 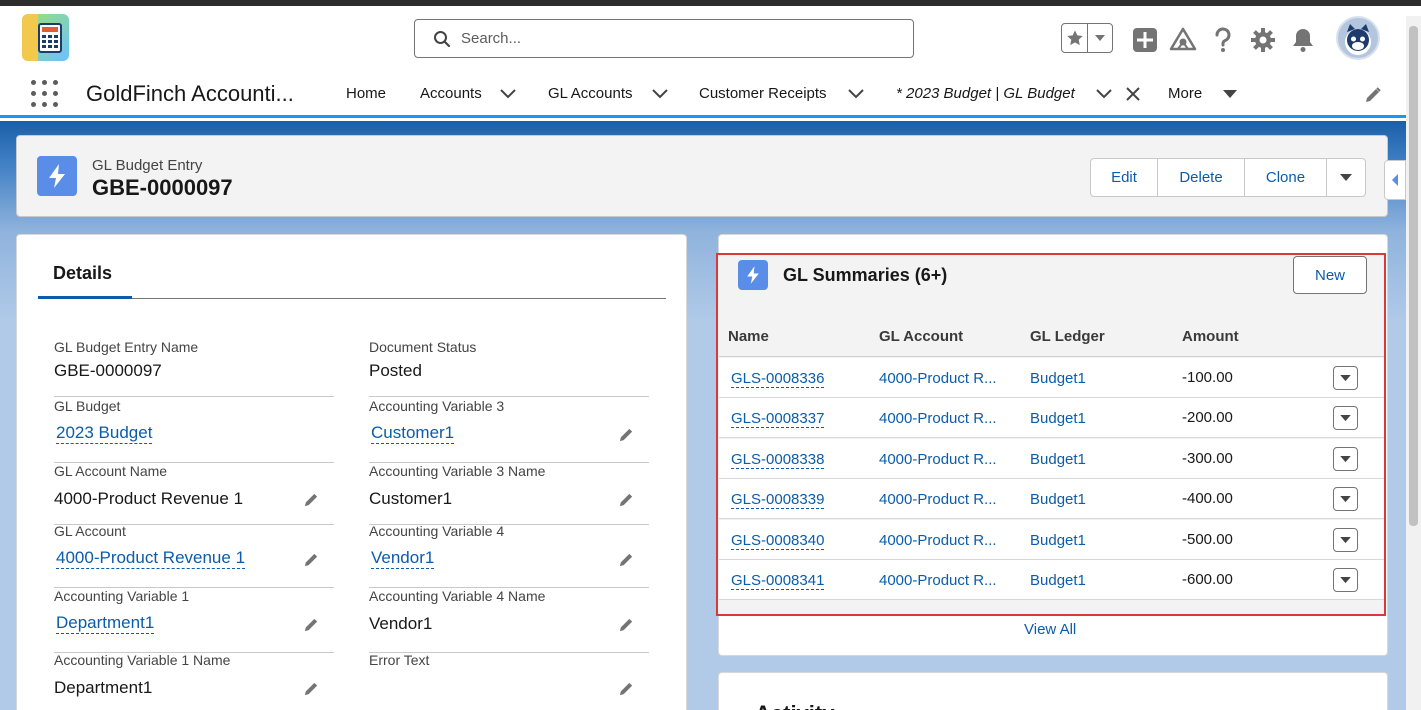 What do you see at coordinates (763, 93) in the screenshot?
I see `nav-item-customer-receipts: Customer Receipts` at bounding box center [763, 93].